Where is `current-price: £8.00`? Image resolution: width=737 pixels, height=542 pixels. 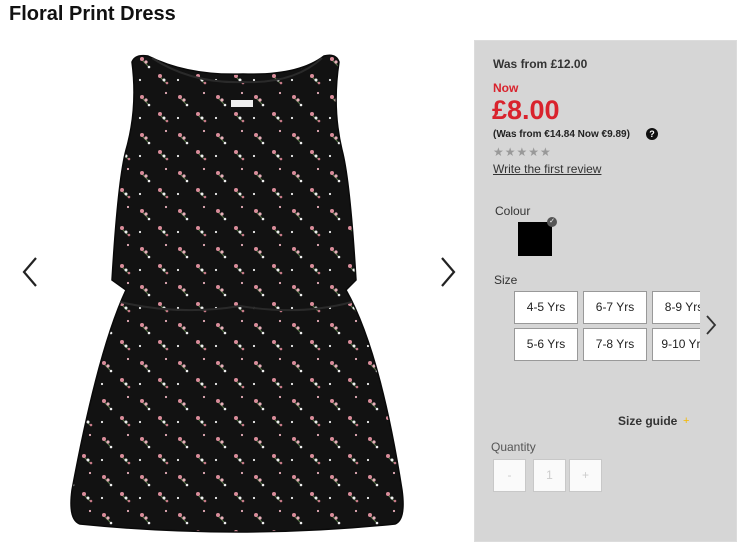 current-price: £8.00 is located at coordinates (526, 110).